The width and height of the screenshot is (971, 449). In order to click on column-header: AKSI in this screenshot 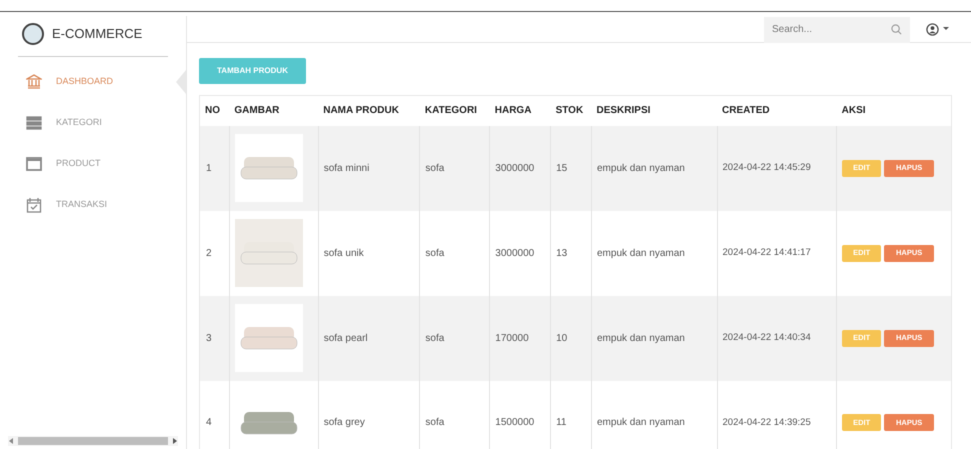, I will do `click(894, 111)`.